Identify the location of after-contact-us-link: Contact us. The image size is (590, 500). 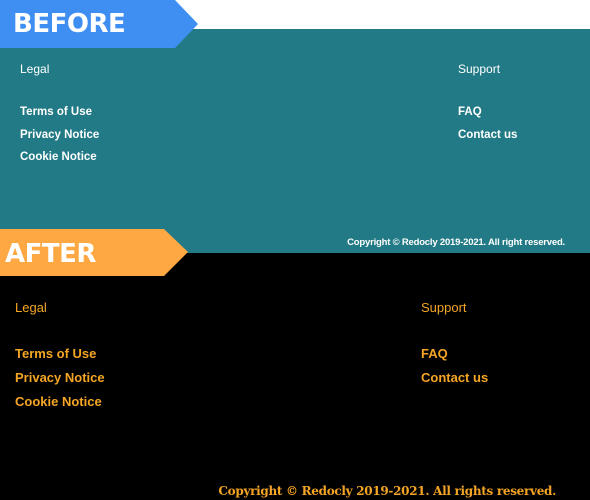
(454, 378).